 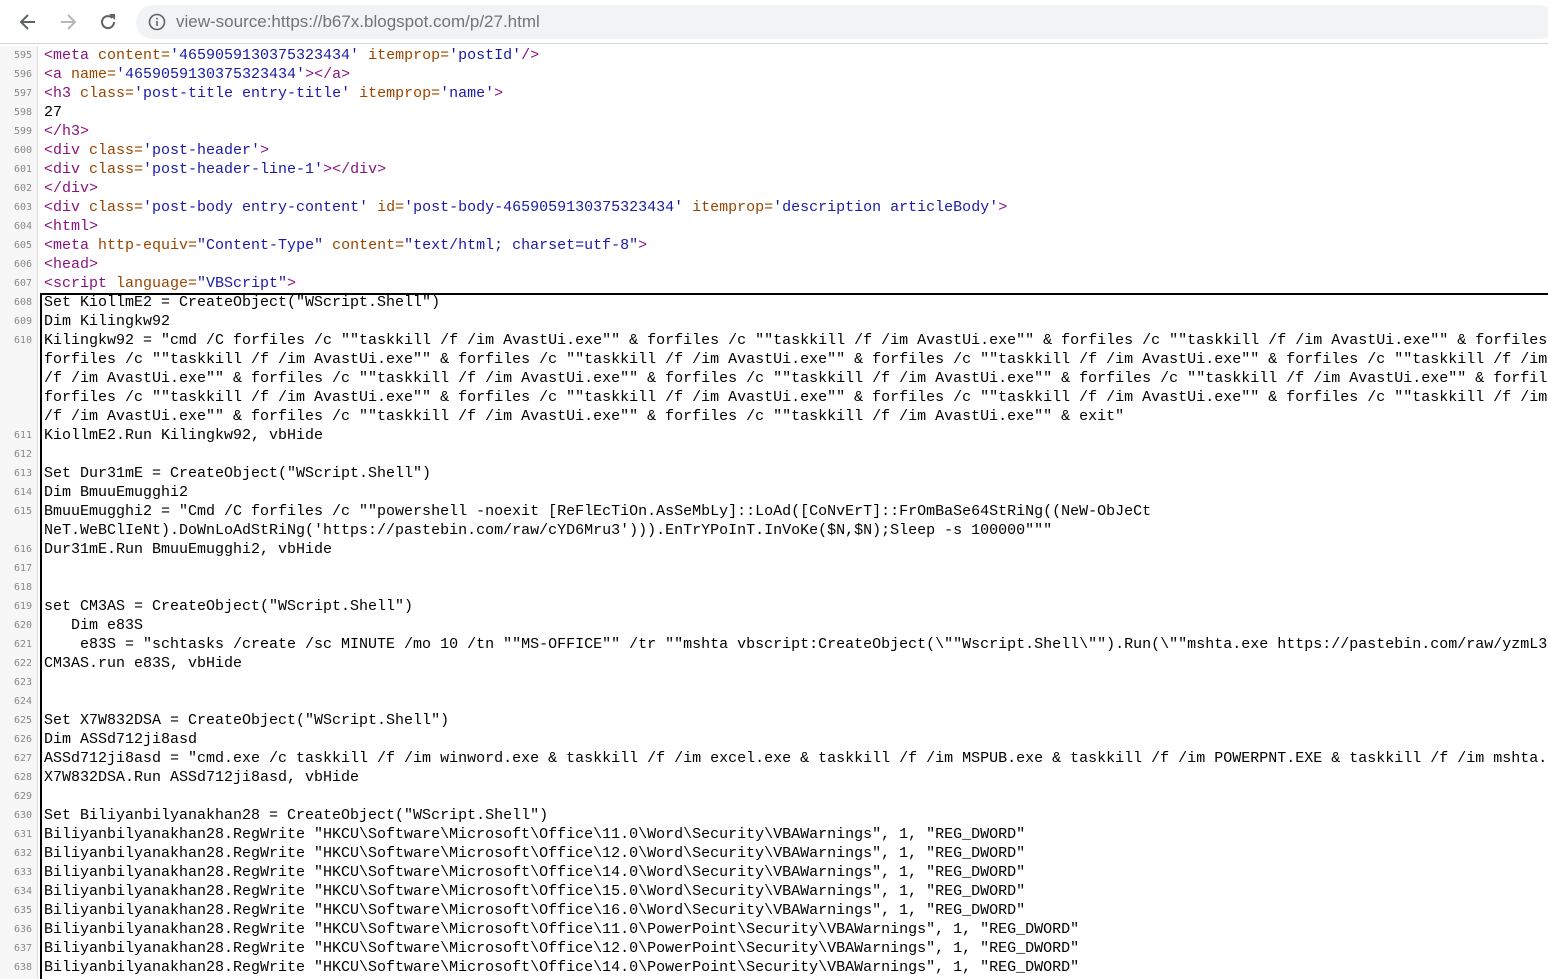 What do you see at coordinates (16, 245) in the screenshot?
I see `line-number: 605` at bounding box center [16, 245].